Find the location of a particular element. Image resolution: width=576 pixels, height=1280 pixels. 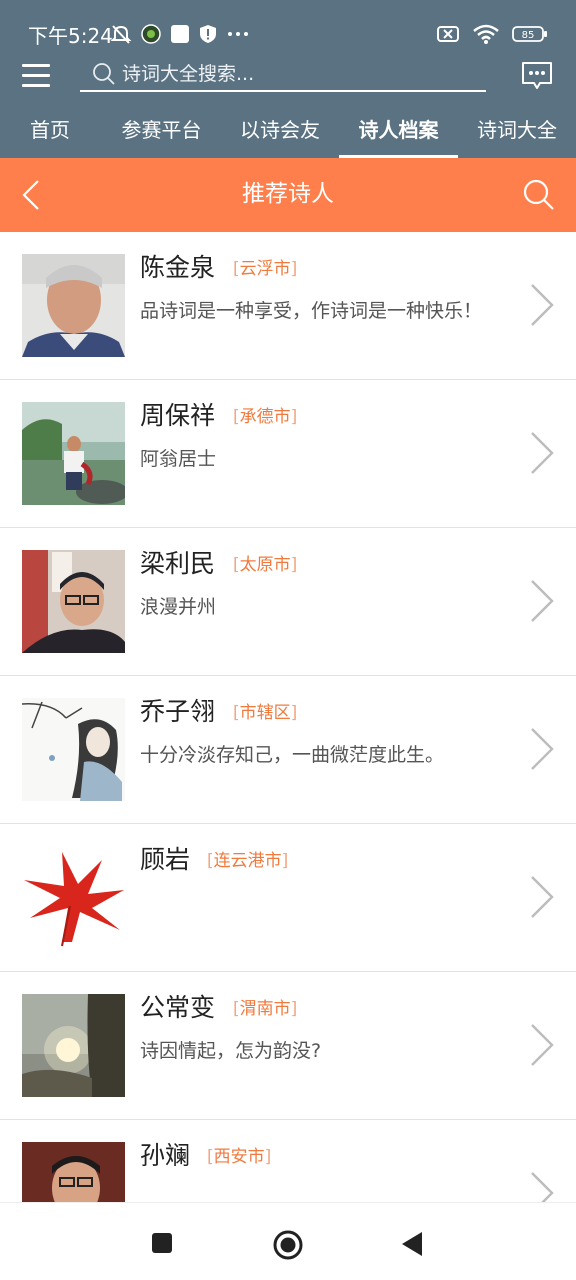

status-icons-right: 85 is located at coordinates (492, 36).